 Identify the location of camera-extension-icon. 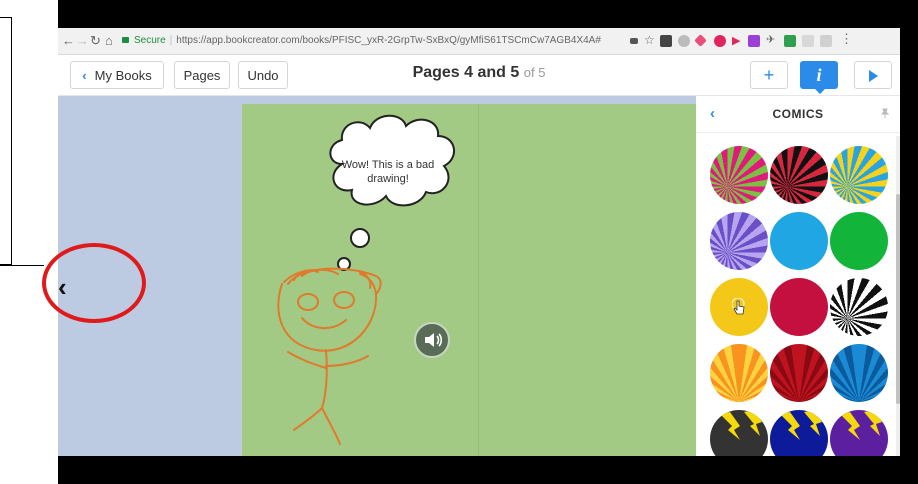
(634, 41).